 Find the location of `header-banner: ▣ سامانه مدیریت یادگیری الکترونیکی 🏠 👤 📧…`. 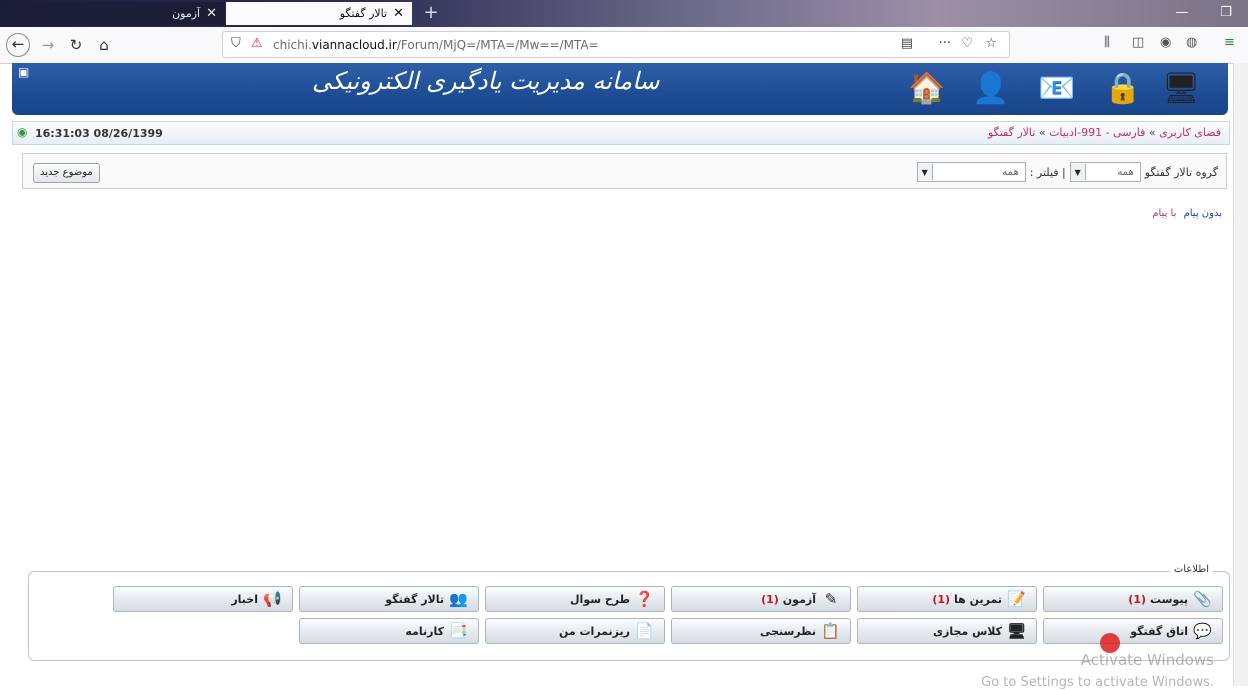

header-banner: ▣ سامانه مدیریت یادگیری الکترونیکی 🏠 👤 📧… is located at coordinates (620, 89).